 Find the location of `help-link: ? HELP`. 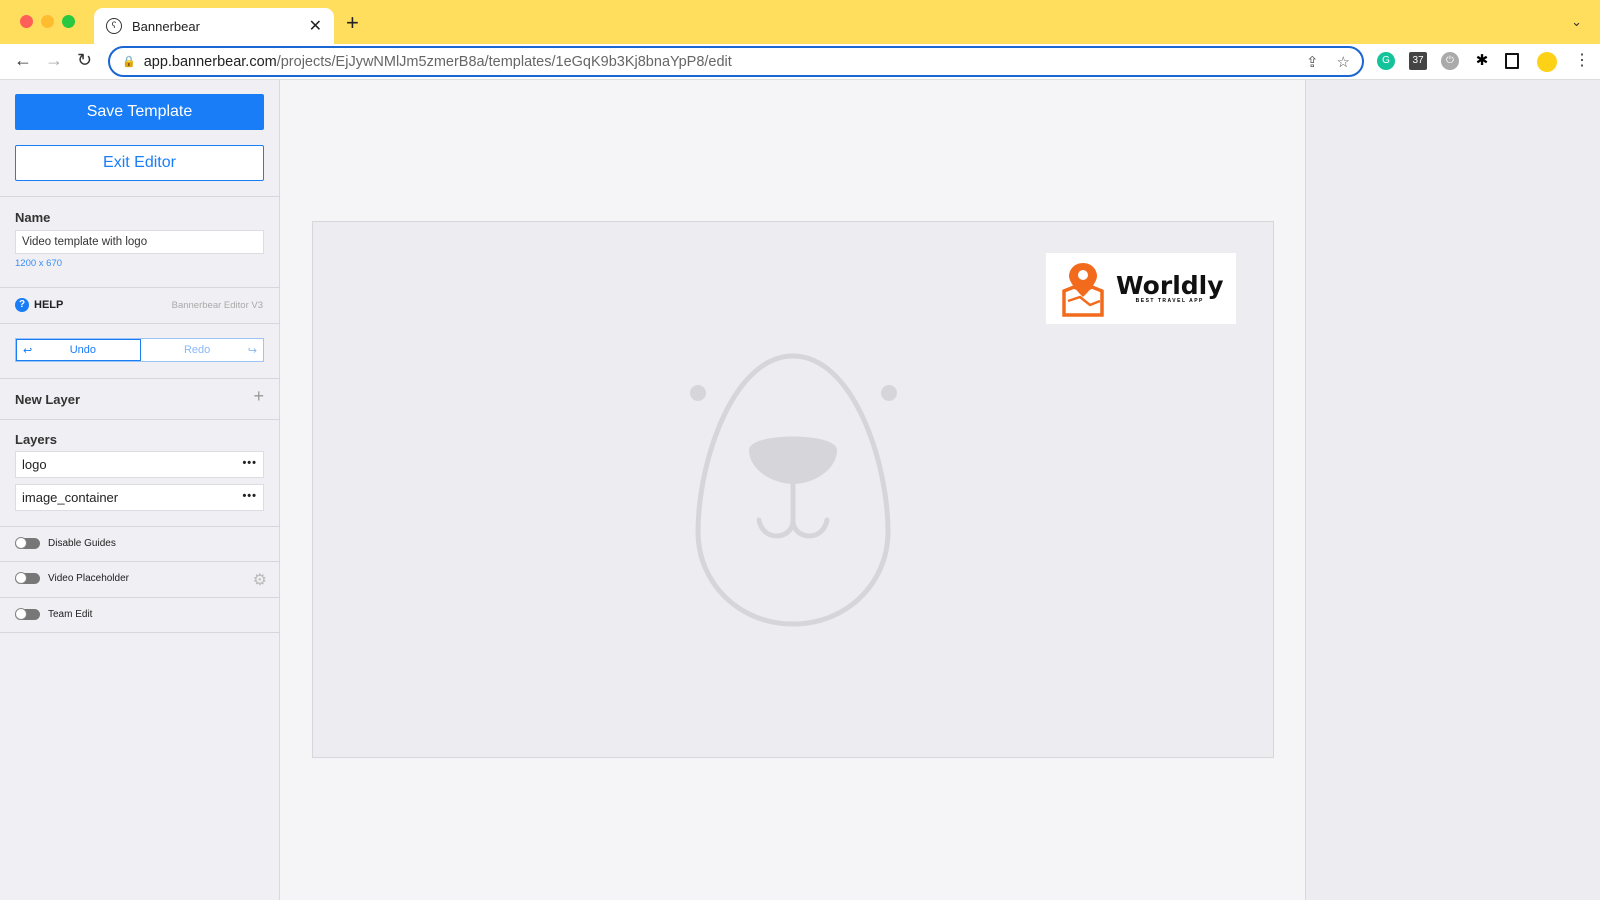

help-link: ? HELP is located at coordinates (39, 305).